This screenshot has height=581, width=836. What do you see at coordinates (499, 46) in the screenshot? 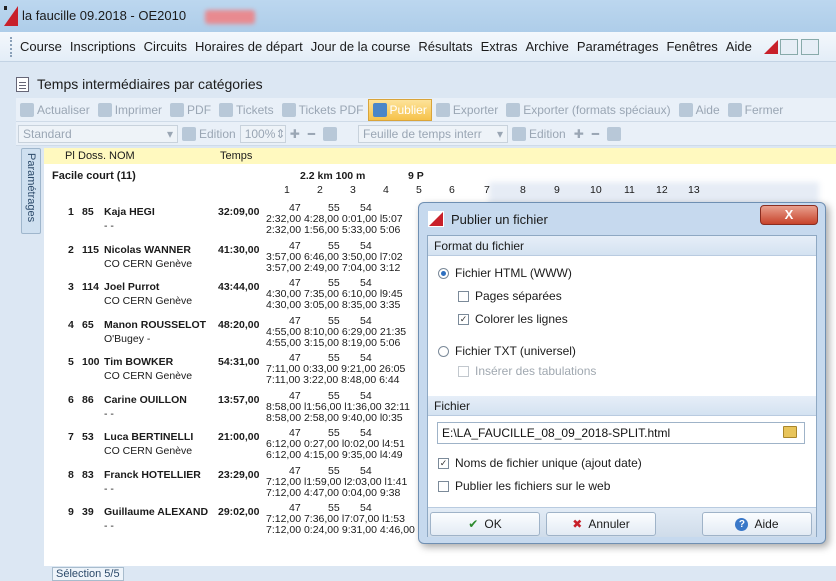
I see `menu-extras: Extras` at bounding box center [499, 46].